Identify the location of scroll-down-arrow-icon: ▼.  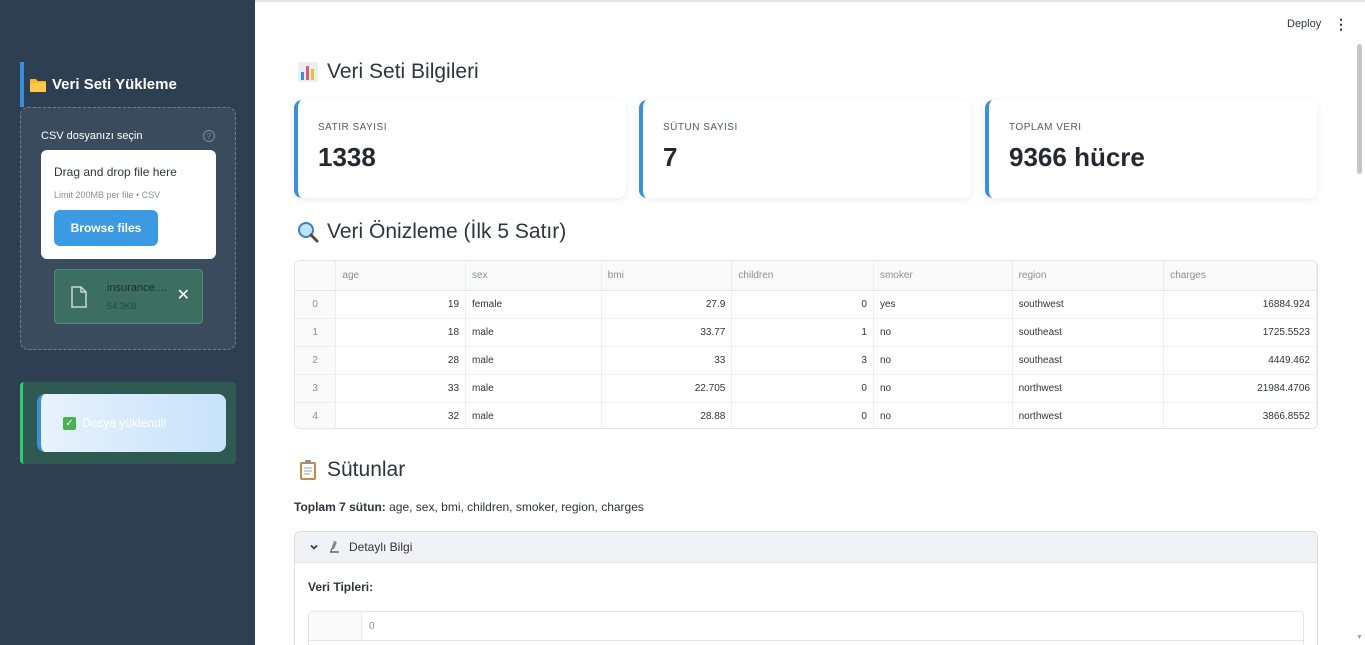
(1359, 637).